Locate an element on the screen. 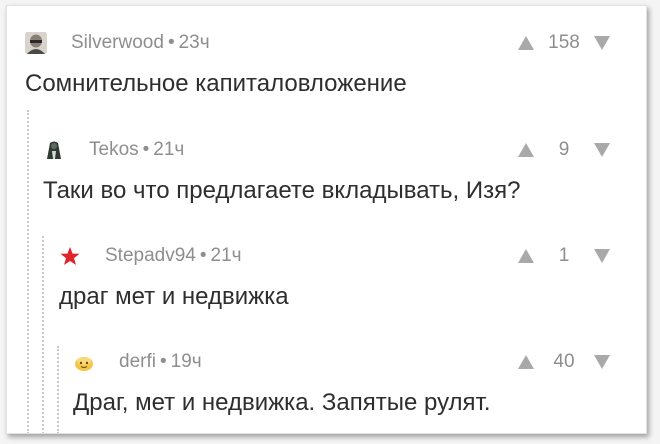 This screenshot has width=660, height=444. comment-text: драг мет и недвижка is located at coordinates (174, 296).